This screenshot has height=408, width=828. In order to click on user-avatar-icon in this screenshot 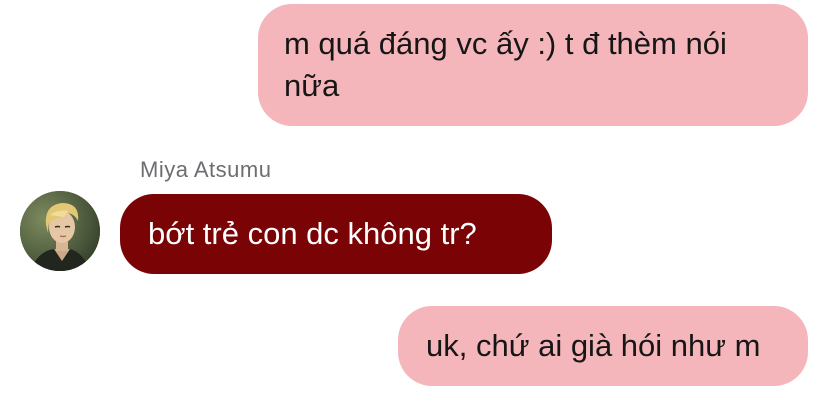, I will do `click(60, 231)`.